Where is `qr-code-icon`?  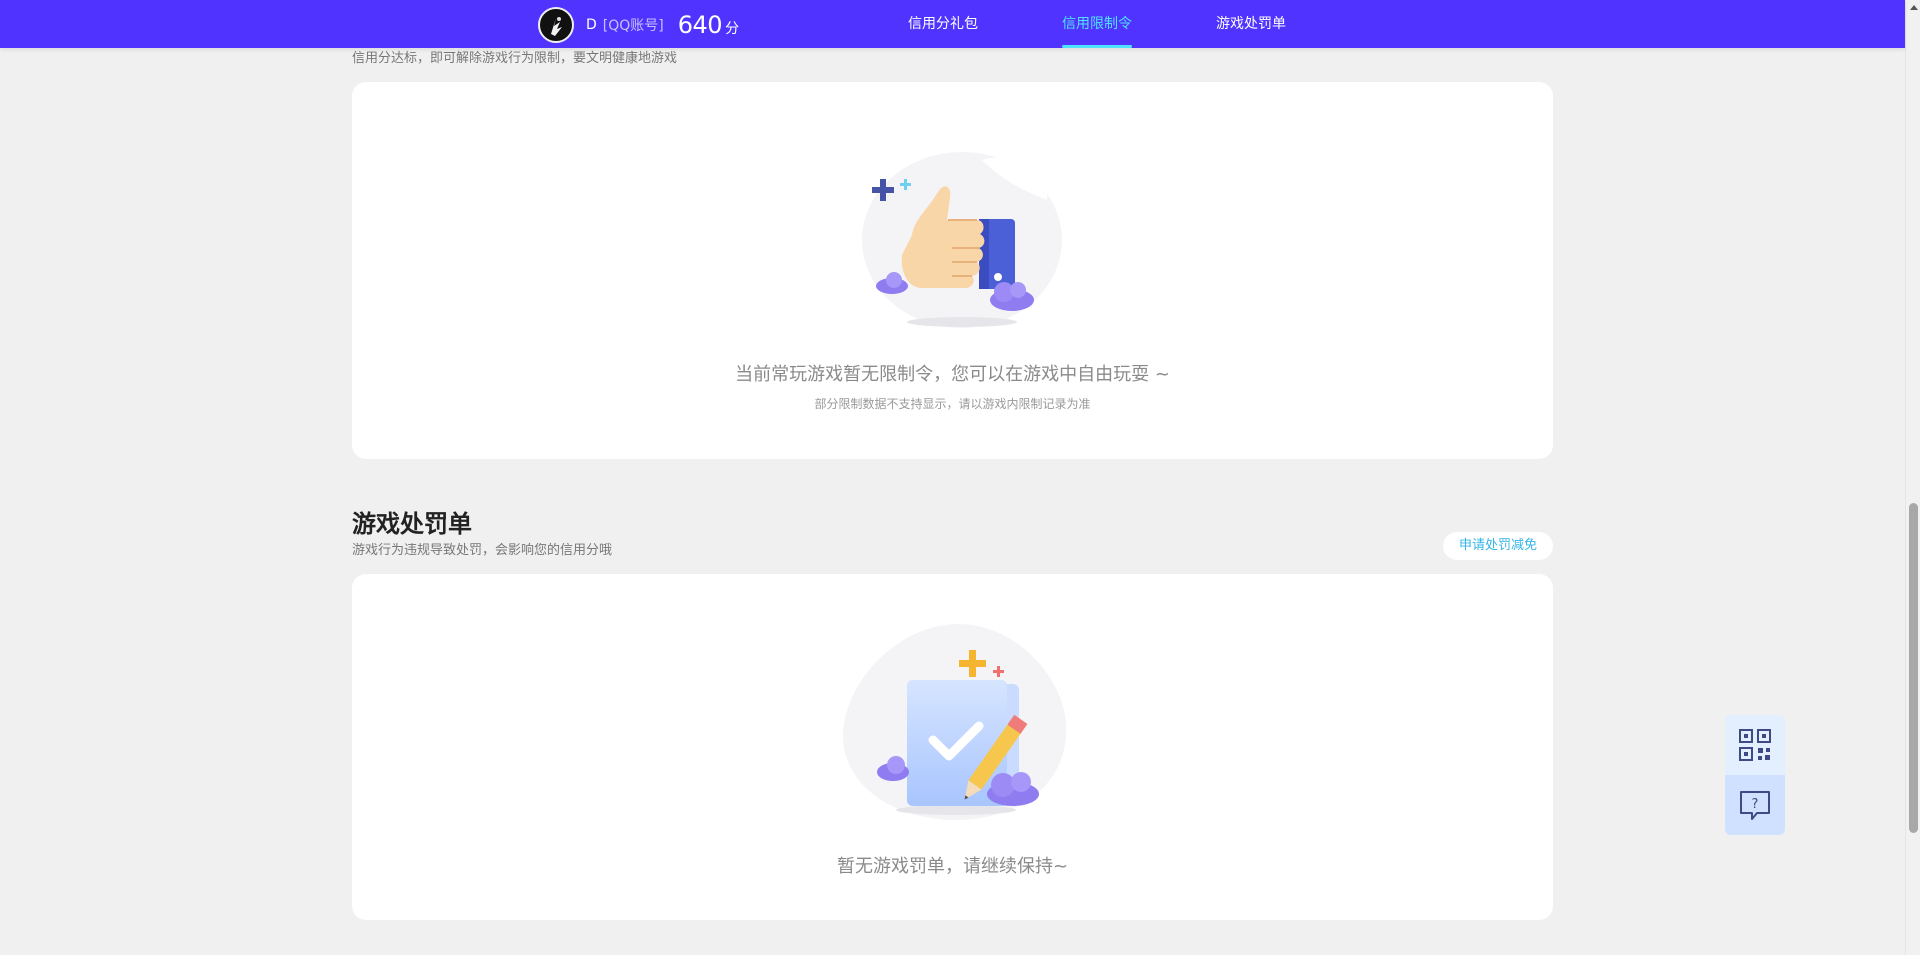 qr-code-icon is located at coordinates (1755, 745).